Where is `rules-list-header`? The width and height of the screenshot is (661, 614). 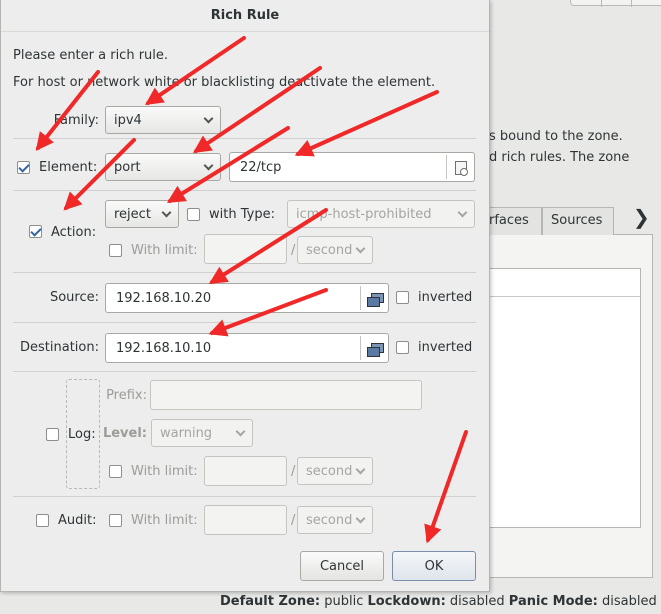
rules-list-header is located at coordinates (565, 283).